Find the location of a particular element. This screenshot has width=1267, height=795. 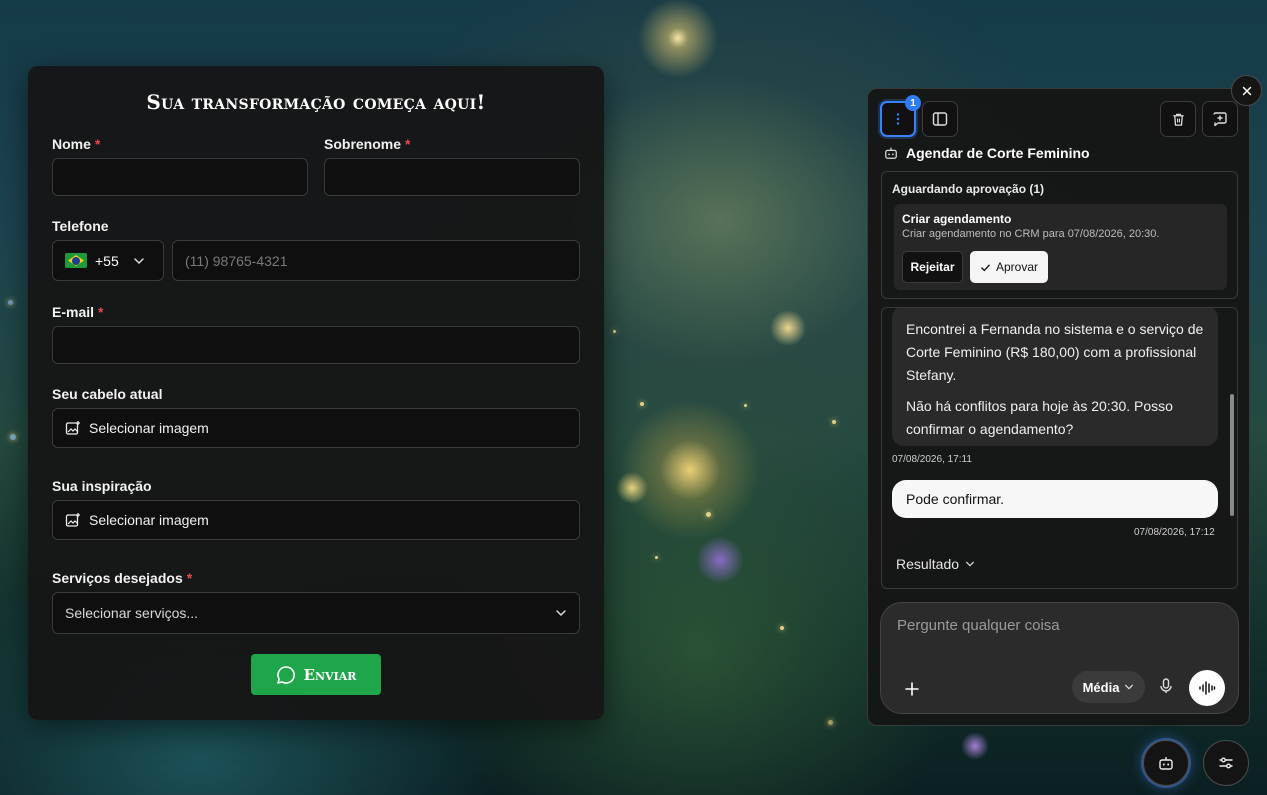

phone-input is located at coordinates (376, 260).